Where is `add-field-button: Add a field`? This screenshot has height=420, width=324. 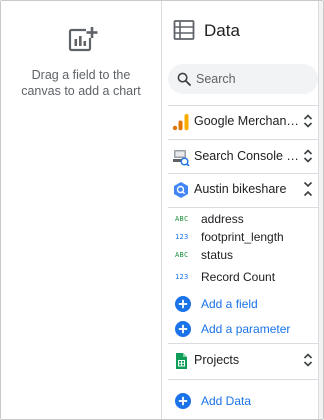 add-field-button: Add a field is located at coordinates (243, 304).